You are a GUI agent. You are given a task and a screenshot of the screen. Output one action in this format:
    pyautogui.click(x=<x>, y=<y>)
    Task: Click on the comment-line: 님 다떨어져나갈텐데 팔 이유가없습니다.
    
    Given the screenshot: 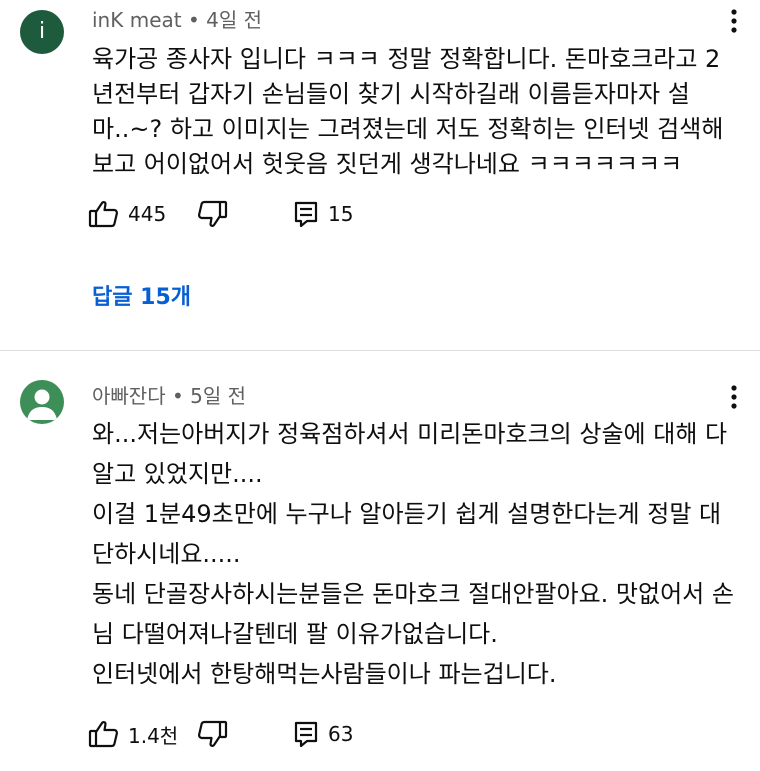 What is the action you would take?
    pyautogui.click(x=295, y=634)
    